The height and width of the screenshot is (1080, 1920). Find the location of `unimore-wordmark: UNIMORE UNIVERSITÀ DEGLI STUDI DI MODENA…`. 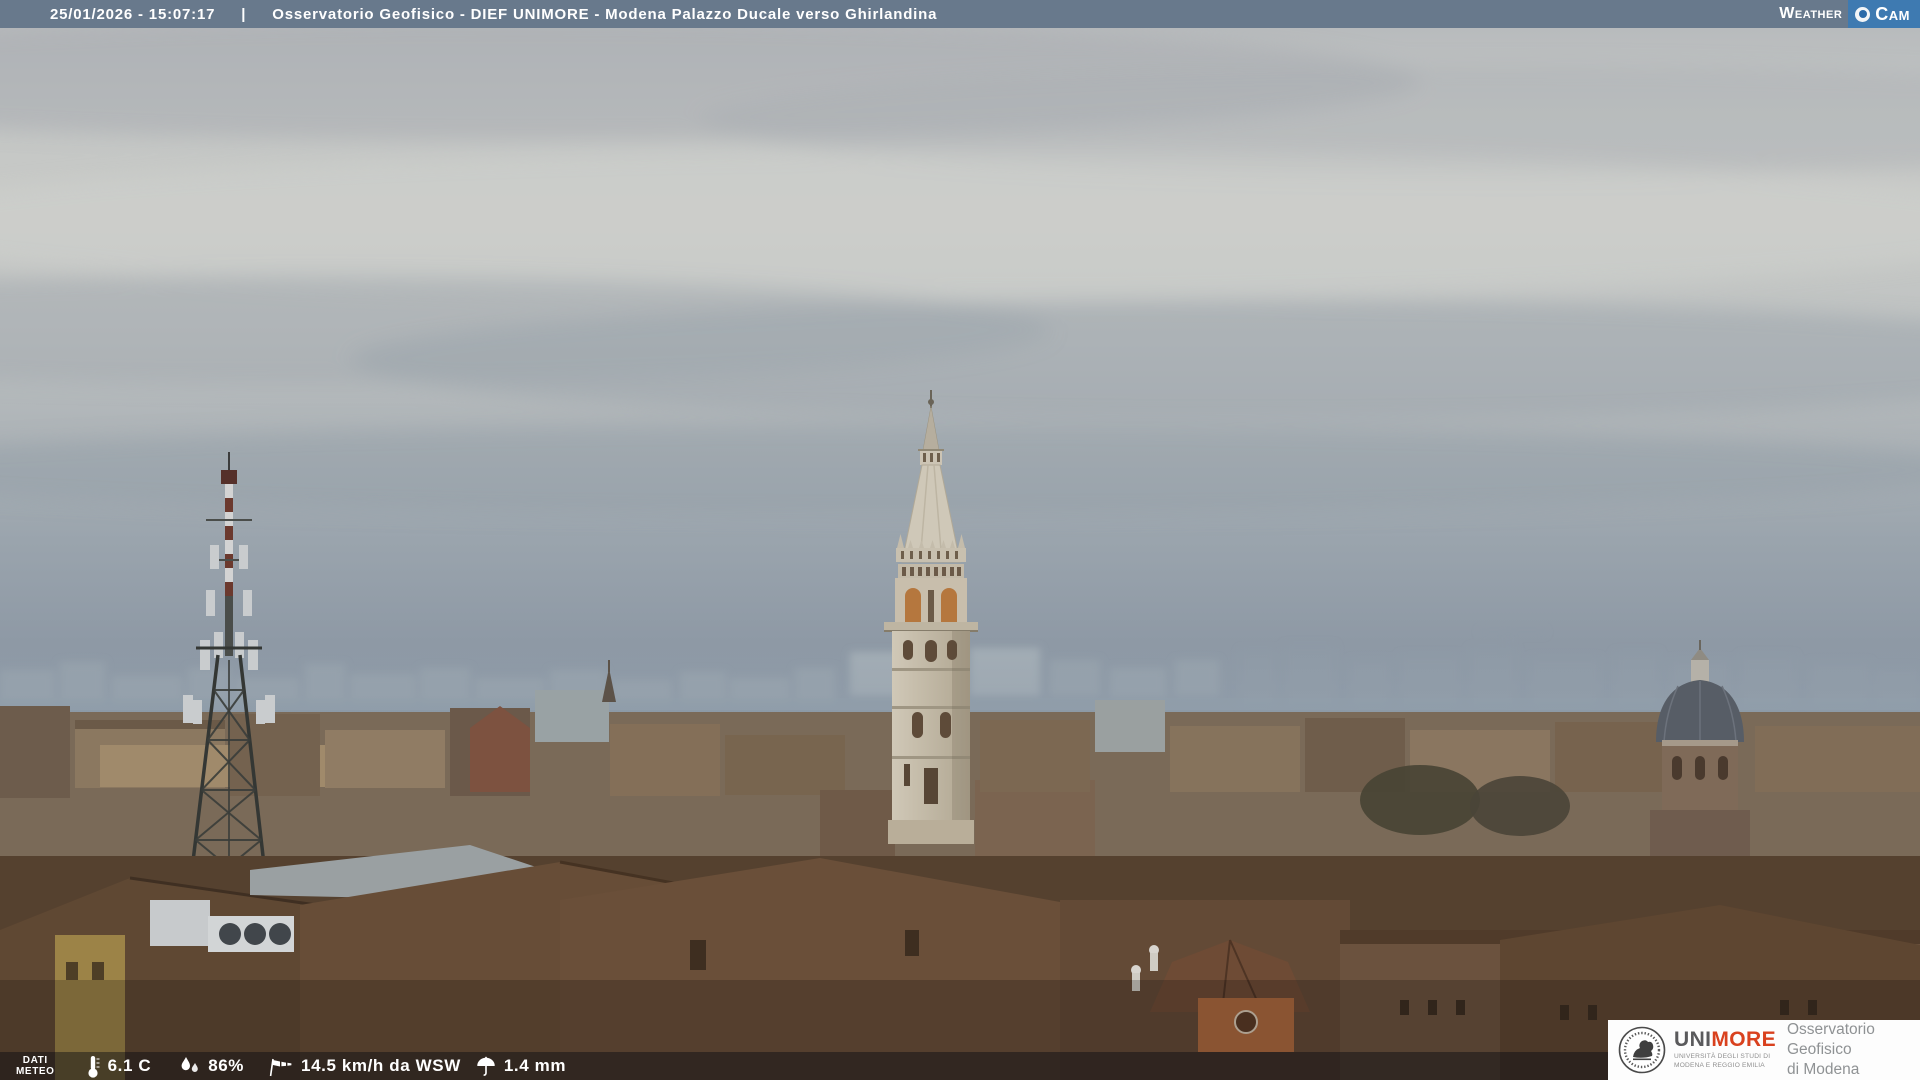

unimore-wordmark: UNIMORE UNIVERSITÀ DEGLI STUDI DI MODENA… is located at coordinates (1725, 1049).